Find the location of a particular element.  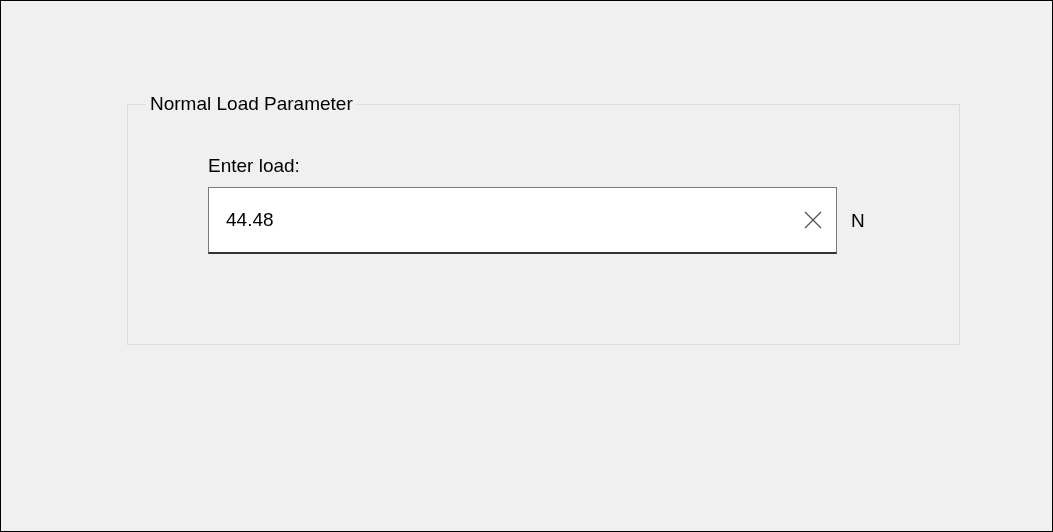

load-input-field: 44.48 is located at coordinates (522, 220).